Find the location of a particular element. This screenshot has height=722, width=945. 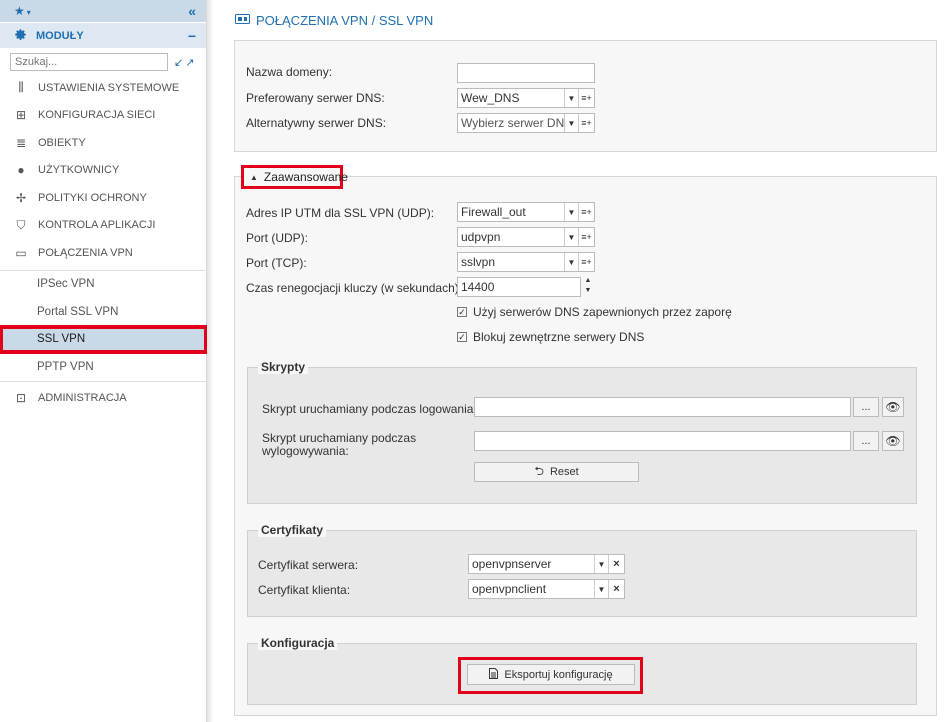

network-icon: ⊞ is located at coordinates (21, 115).